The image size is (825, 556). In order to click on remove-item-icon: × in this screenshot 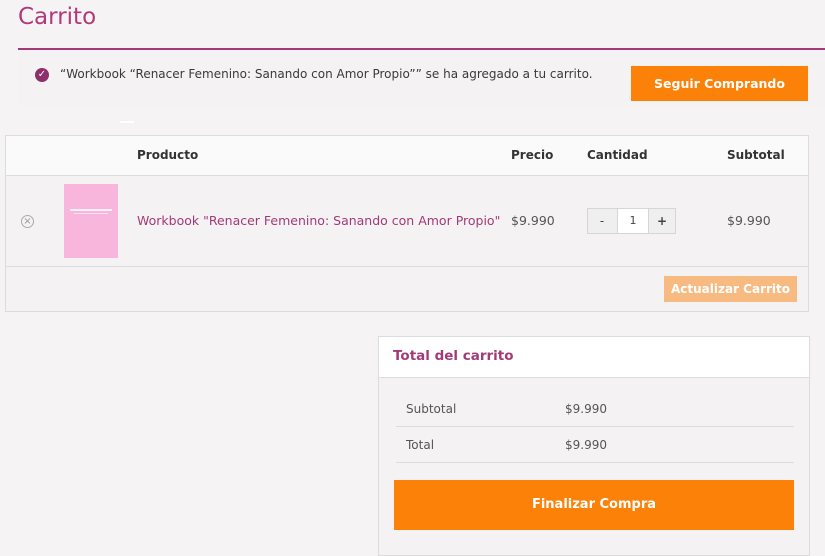, I will do `click(27, 221)`.